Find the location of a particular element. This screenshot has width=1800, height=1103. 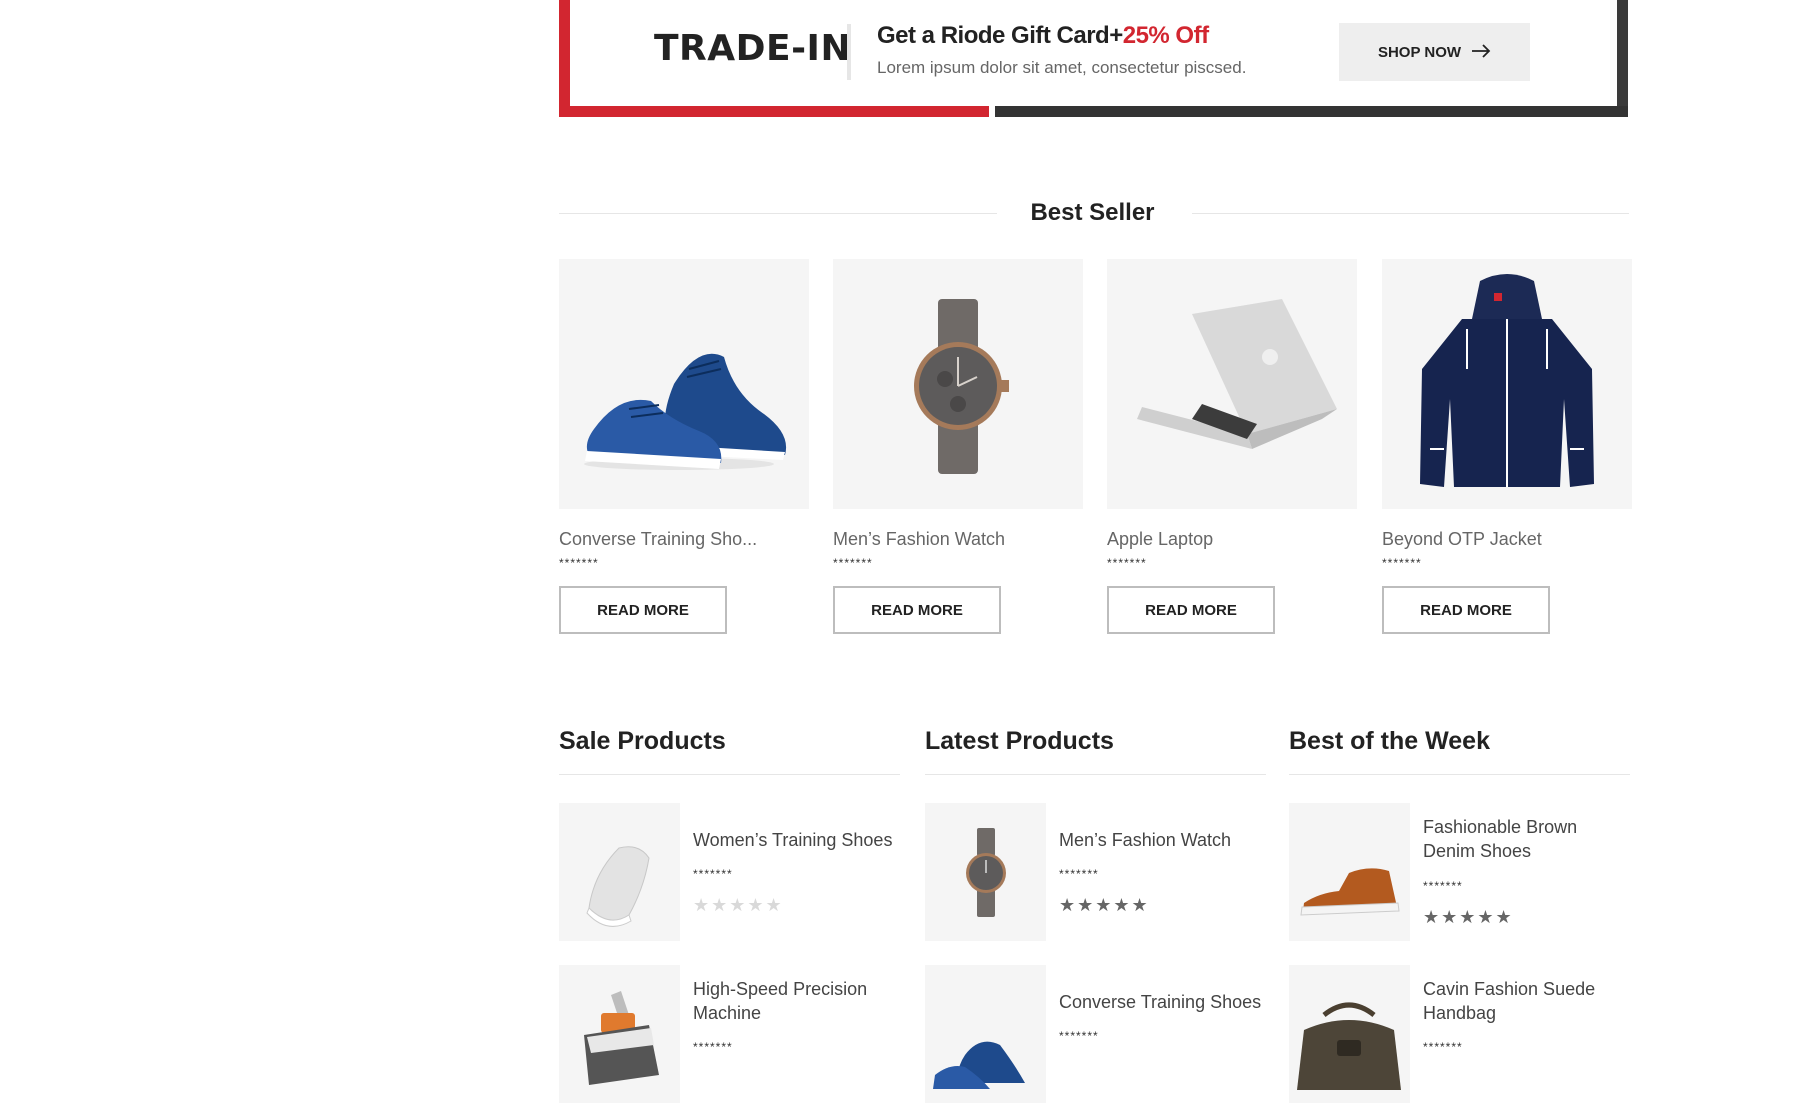

shop-now-button: SHOP NOW is located at coordinates (1434, 52).